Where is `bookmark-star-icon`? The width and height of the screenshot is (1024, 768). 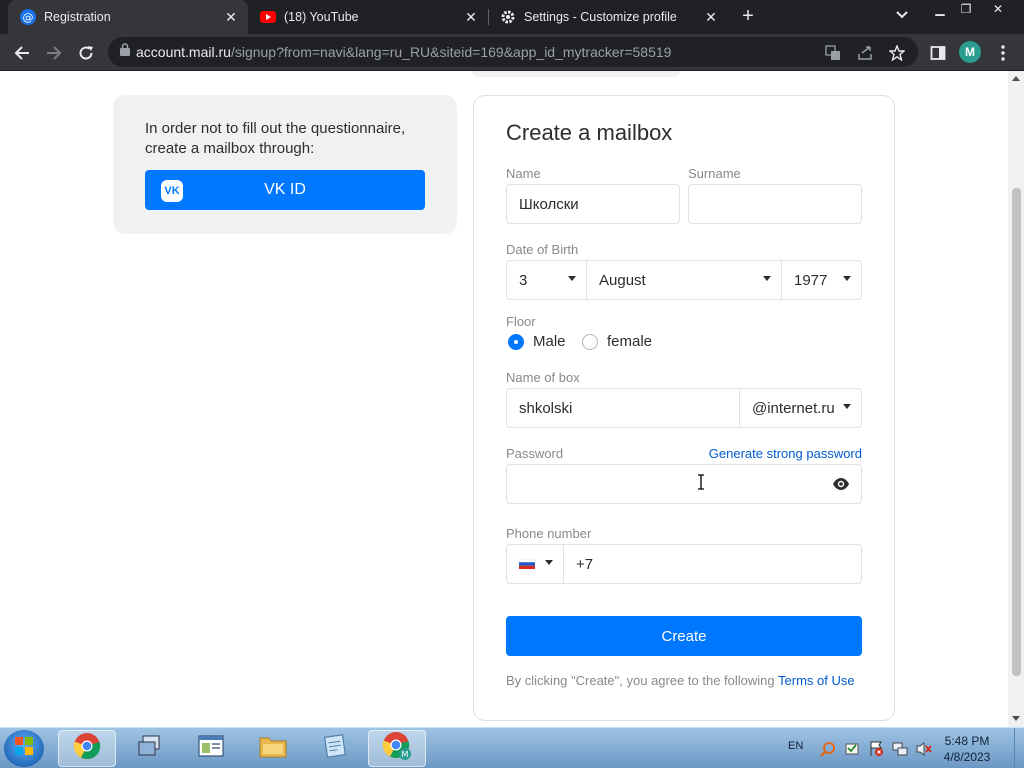
bookmark-star-icon is located at coordinates (897, 53).